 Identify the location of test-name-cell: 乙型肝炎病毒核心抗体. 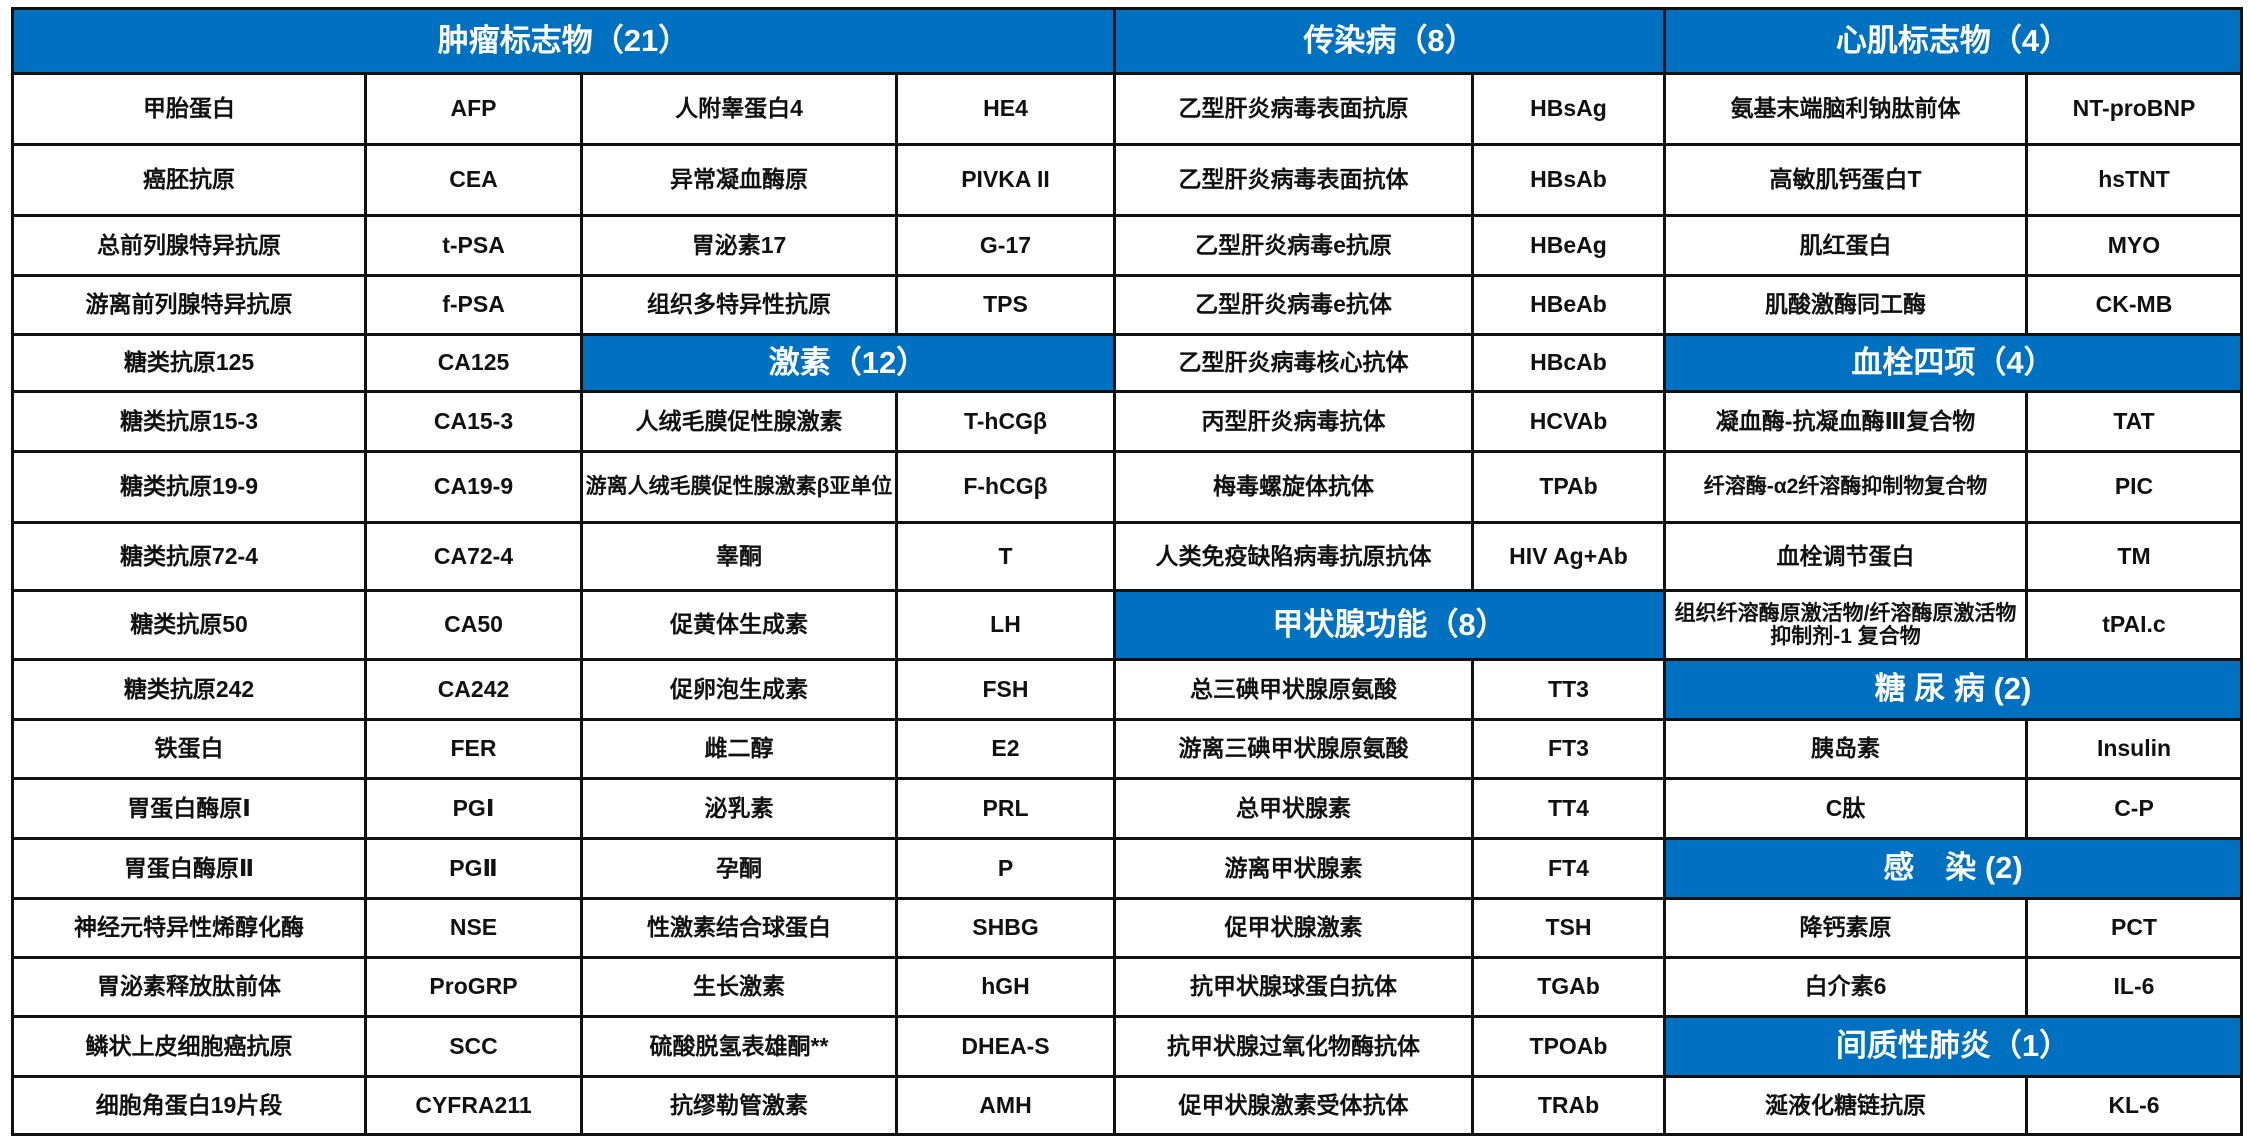
(1295, 364).